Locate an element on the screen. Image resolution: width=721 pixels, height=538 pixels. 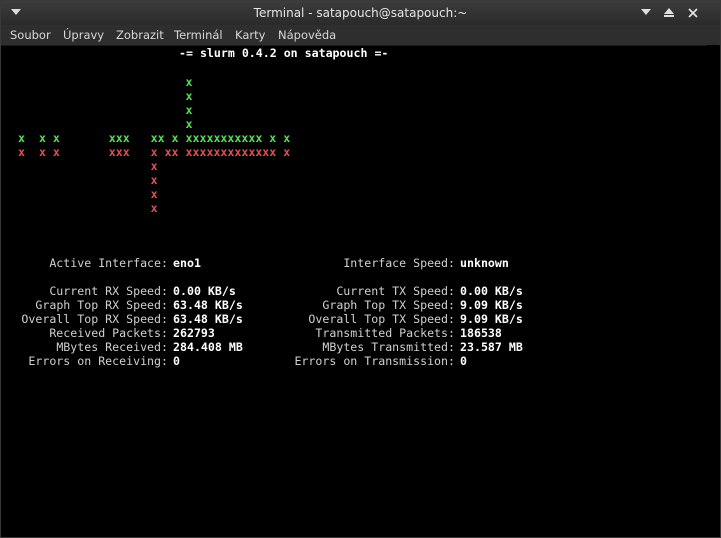
tx-overall-top-value: 9.09 KB/s is located at coordinates (491, 319).